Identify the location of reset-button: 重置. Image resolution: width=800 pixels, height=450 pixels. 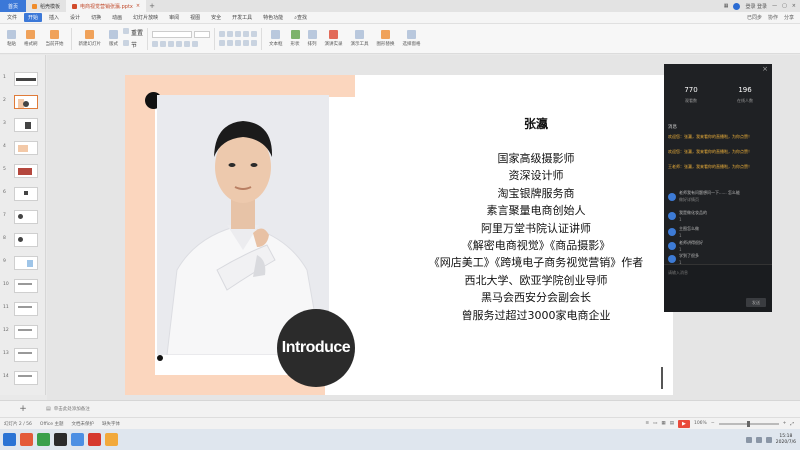
(133, 32).